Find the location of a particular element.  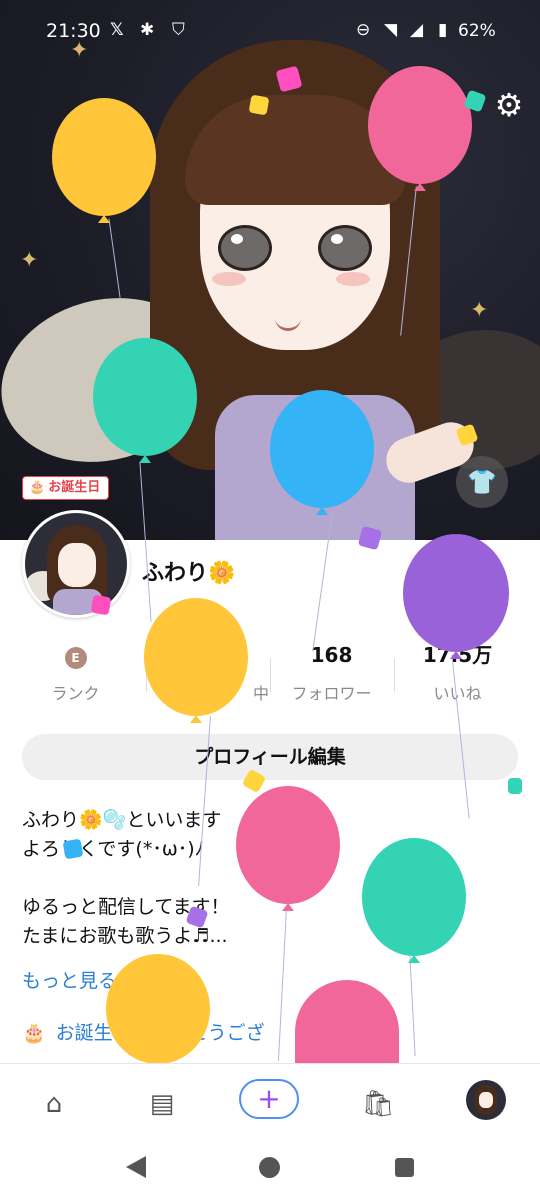

profile-tab-avatar is located at coordinates (486, 1100).